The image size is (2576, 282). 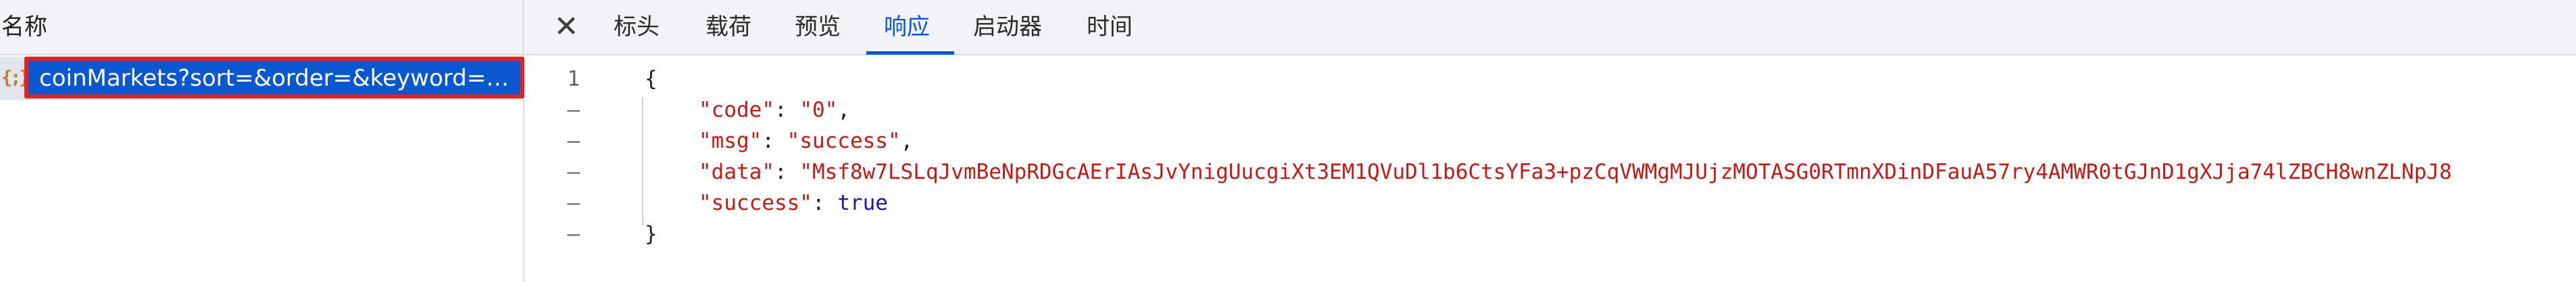 I want to click on json-key: "code", so click(x=736, y=110).